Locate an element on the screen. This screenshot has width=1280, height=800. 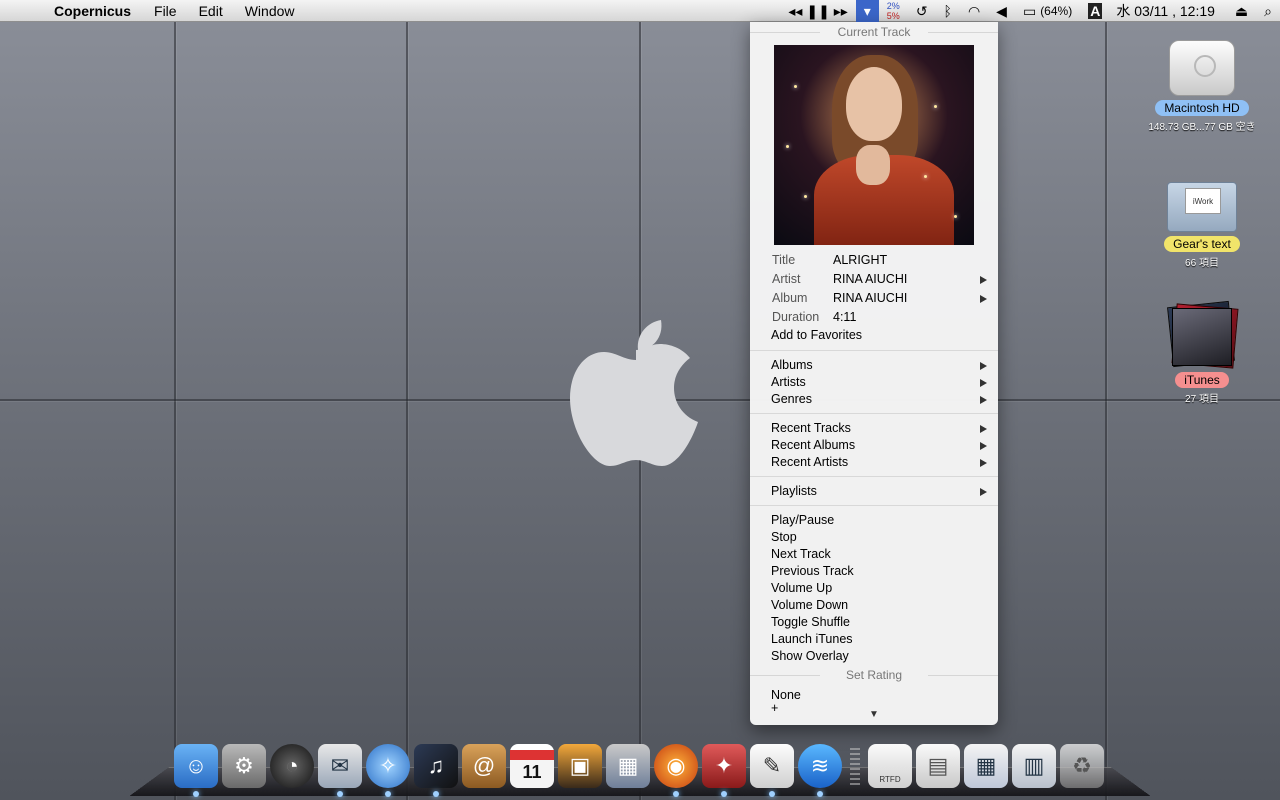
desktop-item-label: Gear's text is located at coordinates (1202, 244).